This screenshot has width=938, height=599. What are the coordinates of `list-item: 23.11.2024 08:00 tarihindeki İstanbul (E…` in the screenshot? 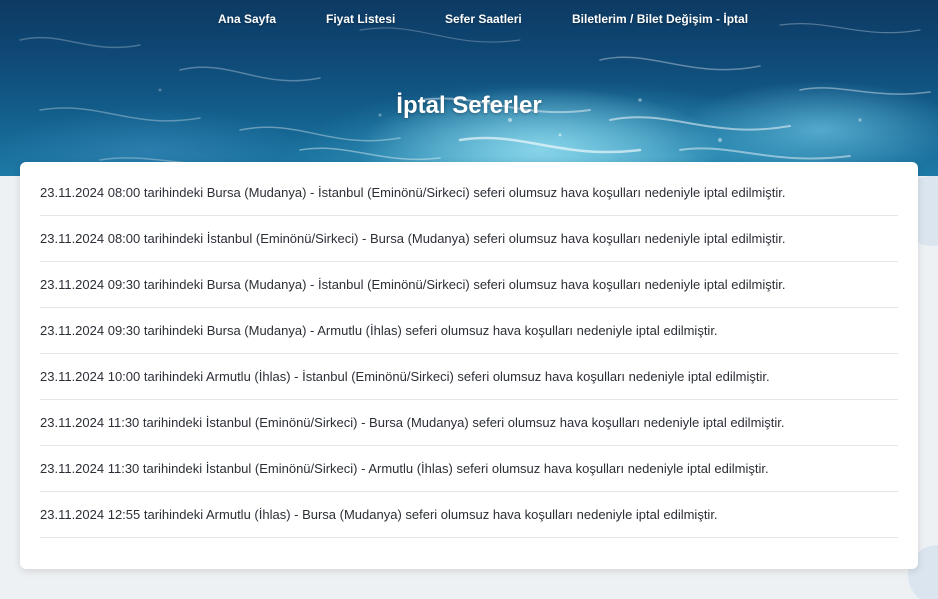 It's located at (469, 239).